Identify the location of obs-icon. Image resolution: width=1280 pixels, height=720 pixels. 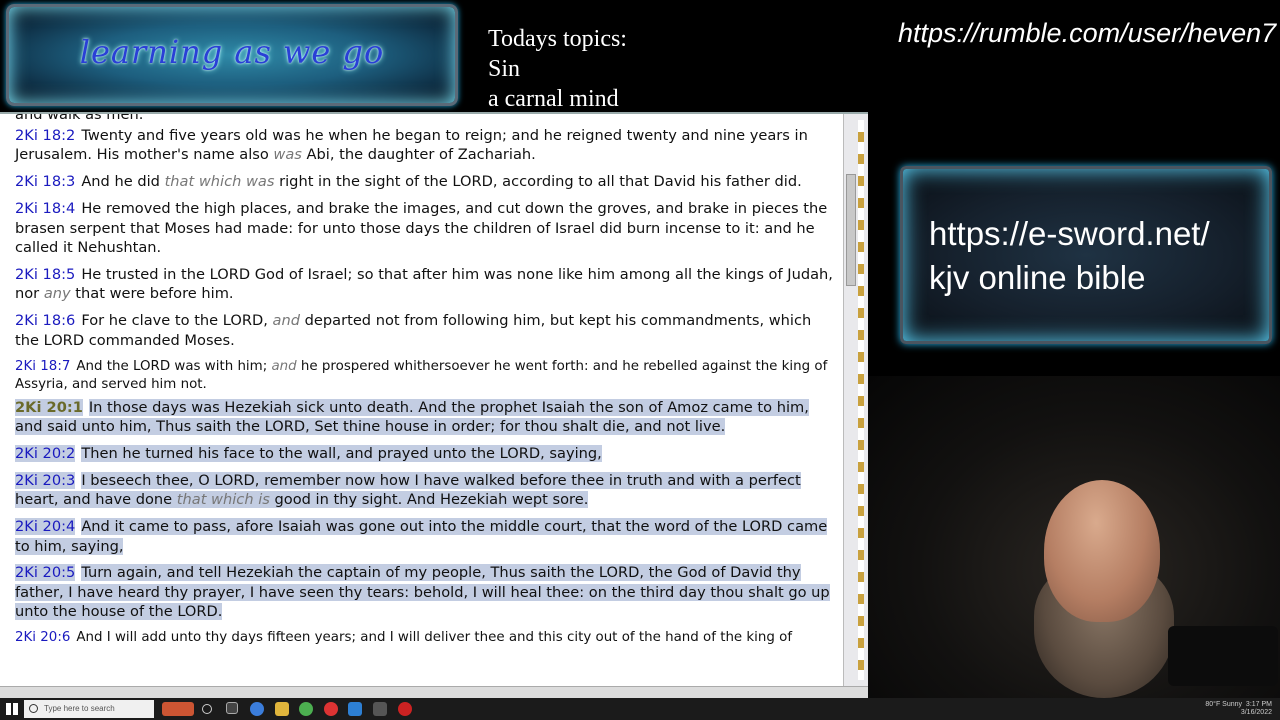
(405, 709).